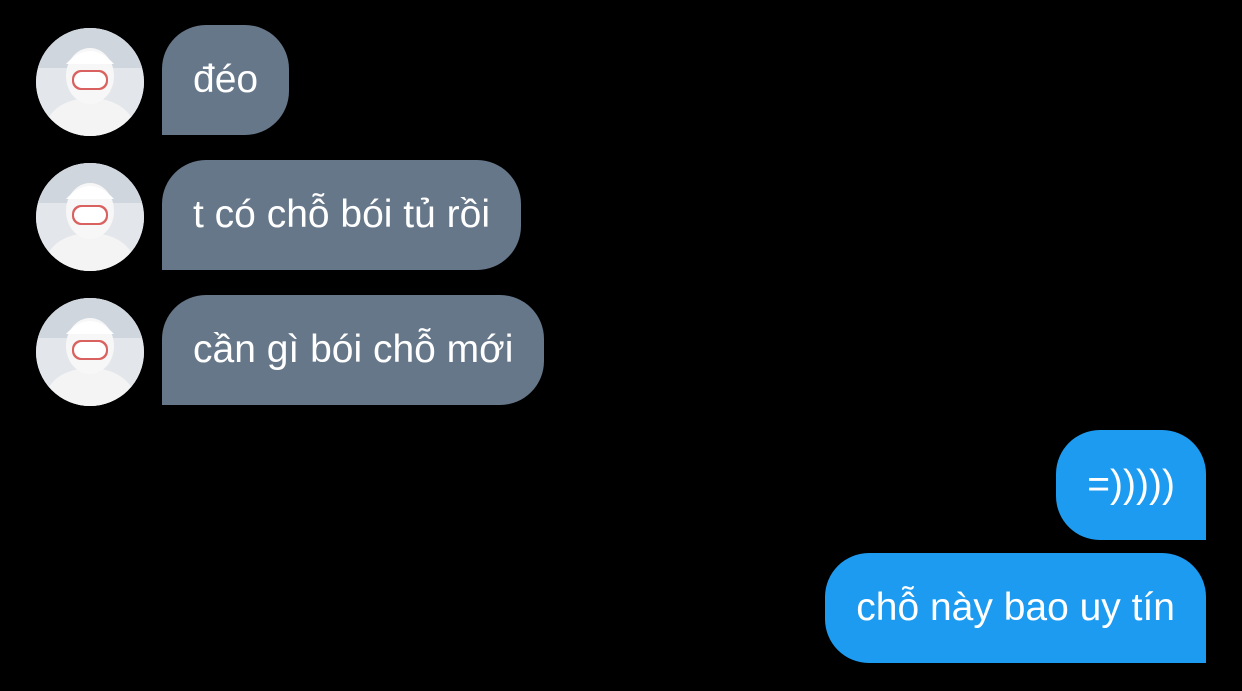  I want to click on message-bubble-incoming: t có chỗ bói tủ rồi, so click(341, 215).